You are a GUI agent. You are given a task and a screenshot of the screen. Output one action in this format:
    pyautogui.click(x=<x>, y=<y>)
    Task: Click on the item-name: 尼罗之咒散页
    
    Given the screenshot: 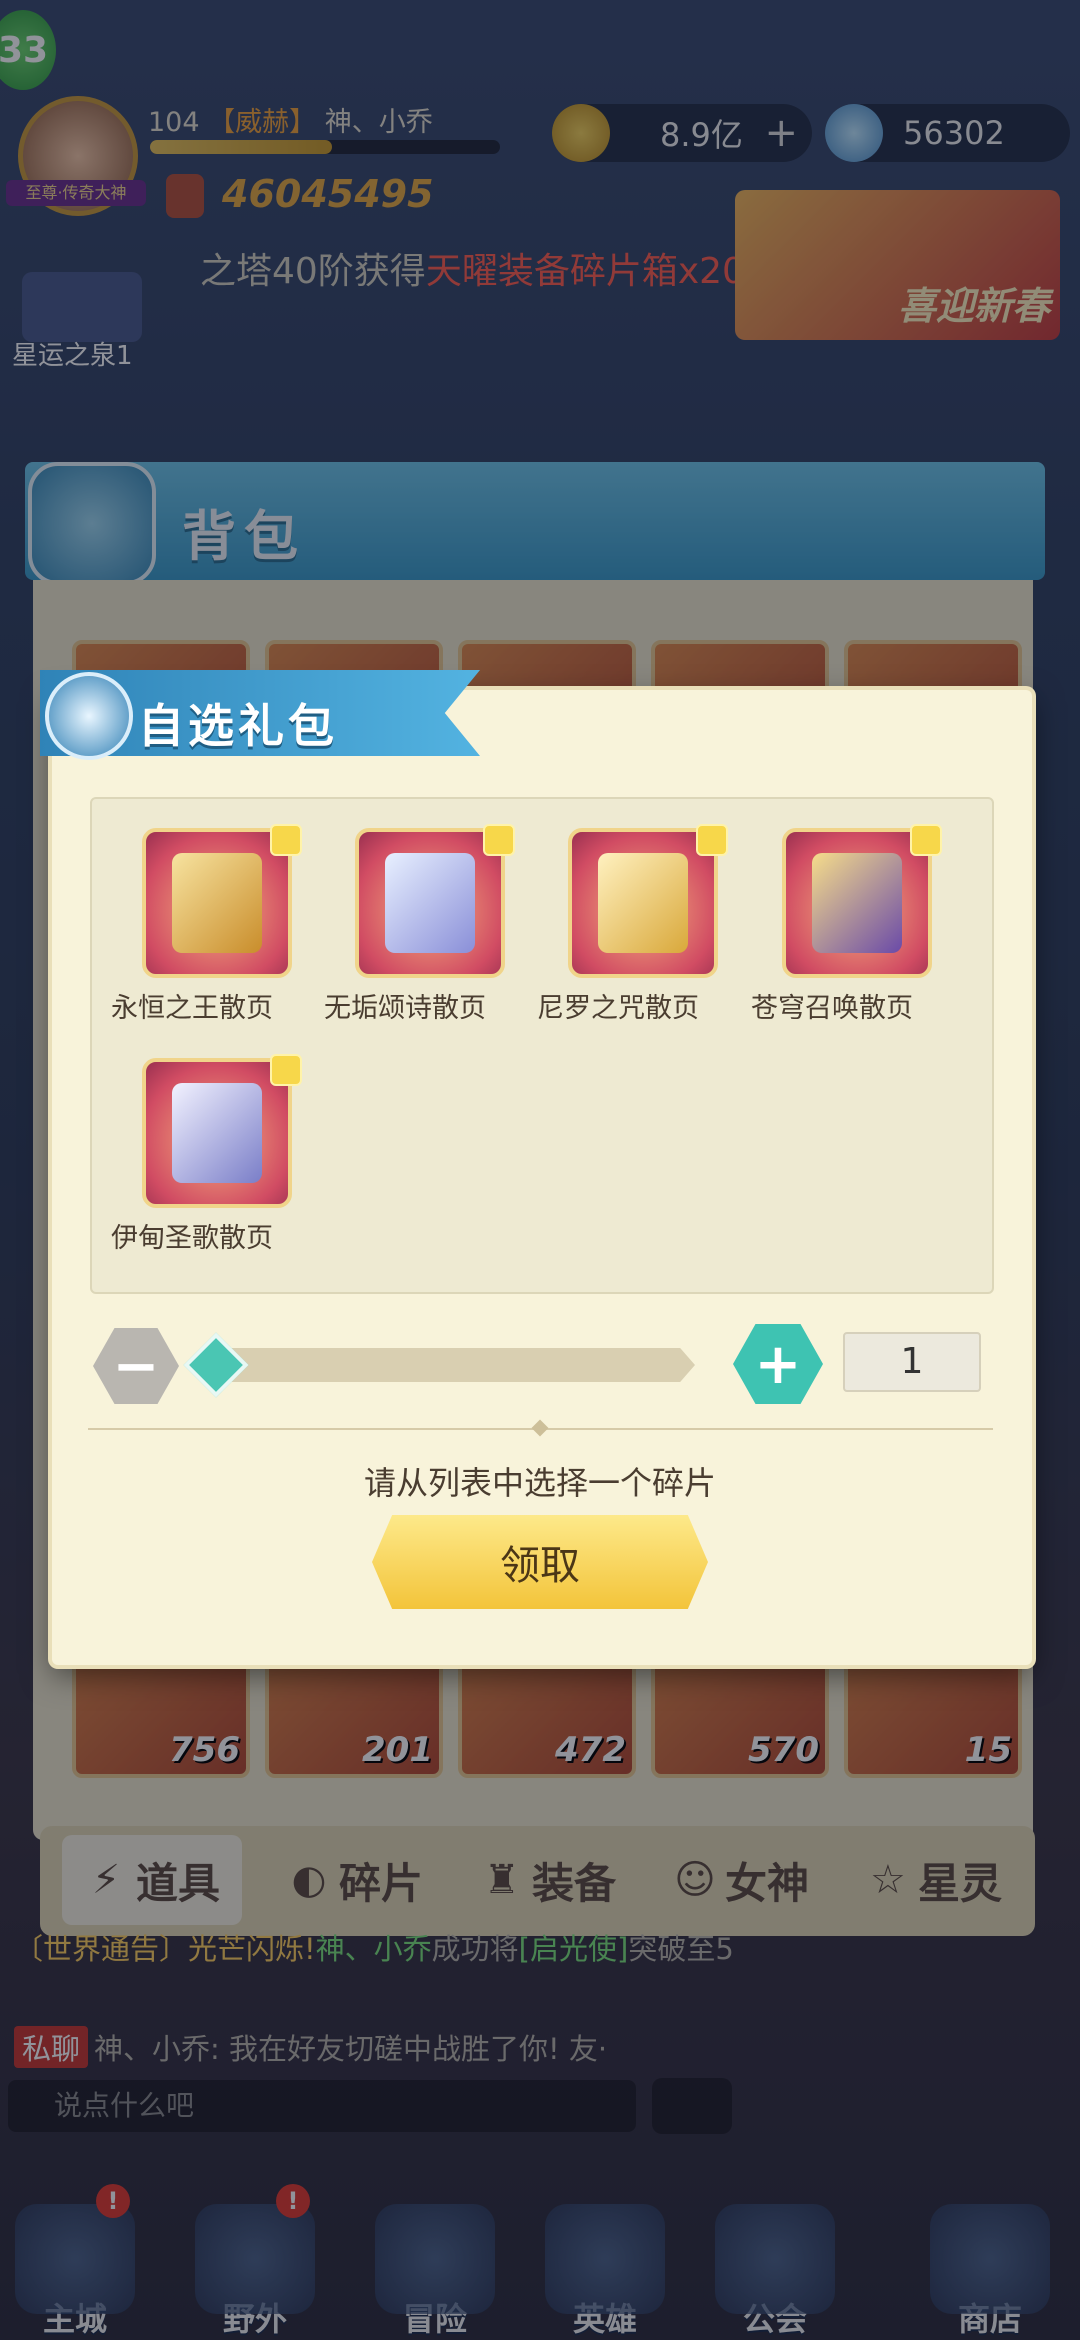 What is the action you would take?
    pyautogui.click(x=618, y=1008)
    